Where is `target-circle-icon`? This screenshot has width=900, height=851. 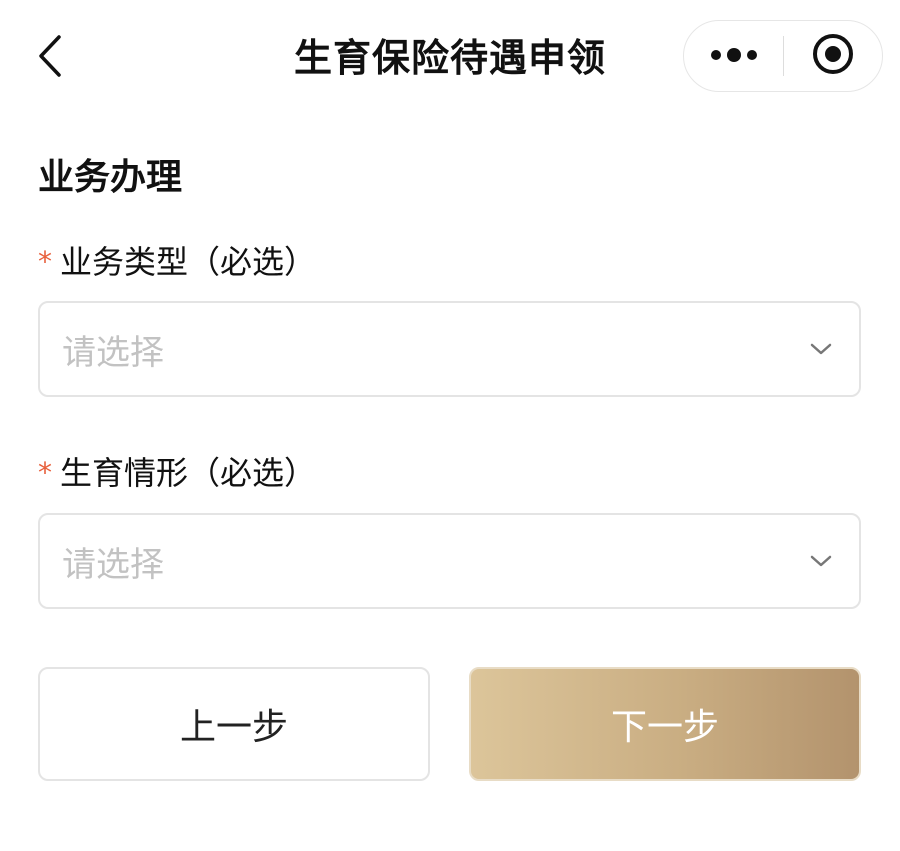
target-circle-icon is located at coordinates (833, 56).